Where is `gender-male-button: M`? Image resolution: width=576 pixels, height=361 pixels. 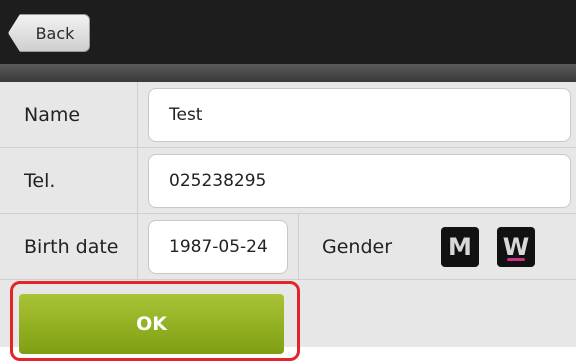 gender-male-button: M is located at coordinates (460, 247).